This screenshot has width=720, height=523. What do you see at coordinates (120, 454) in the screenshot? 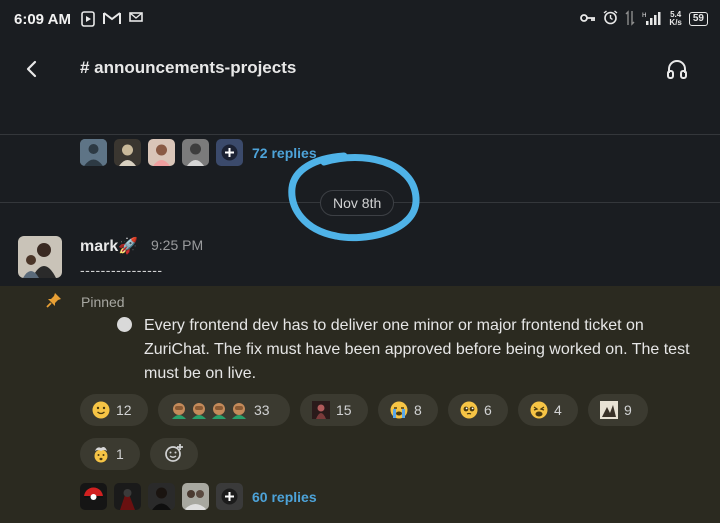
I see `reaction-count: 1` at bounding box center [120, 454].